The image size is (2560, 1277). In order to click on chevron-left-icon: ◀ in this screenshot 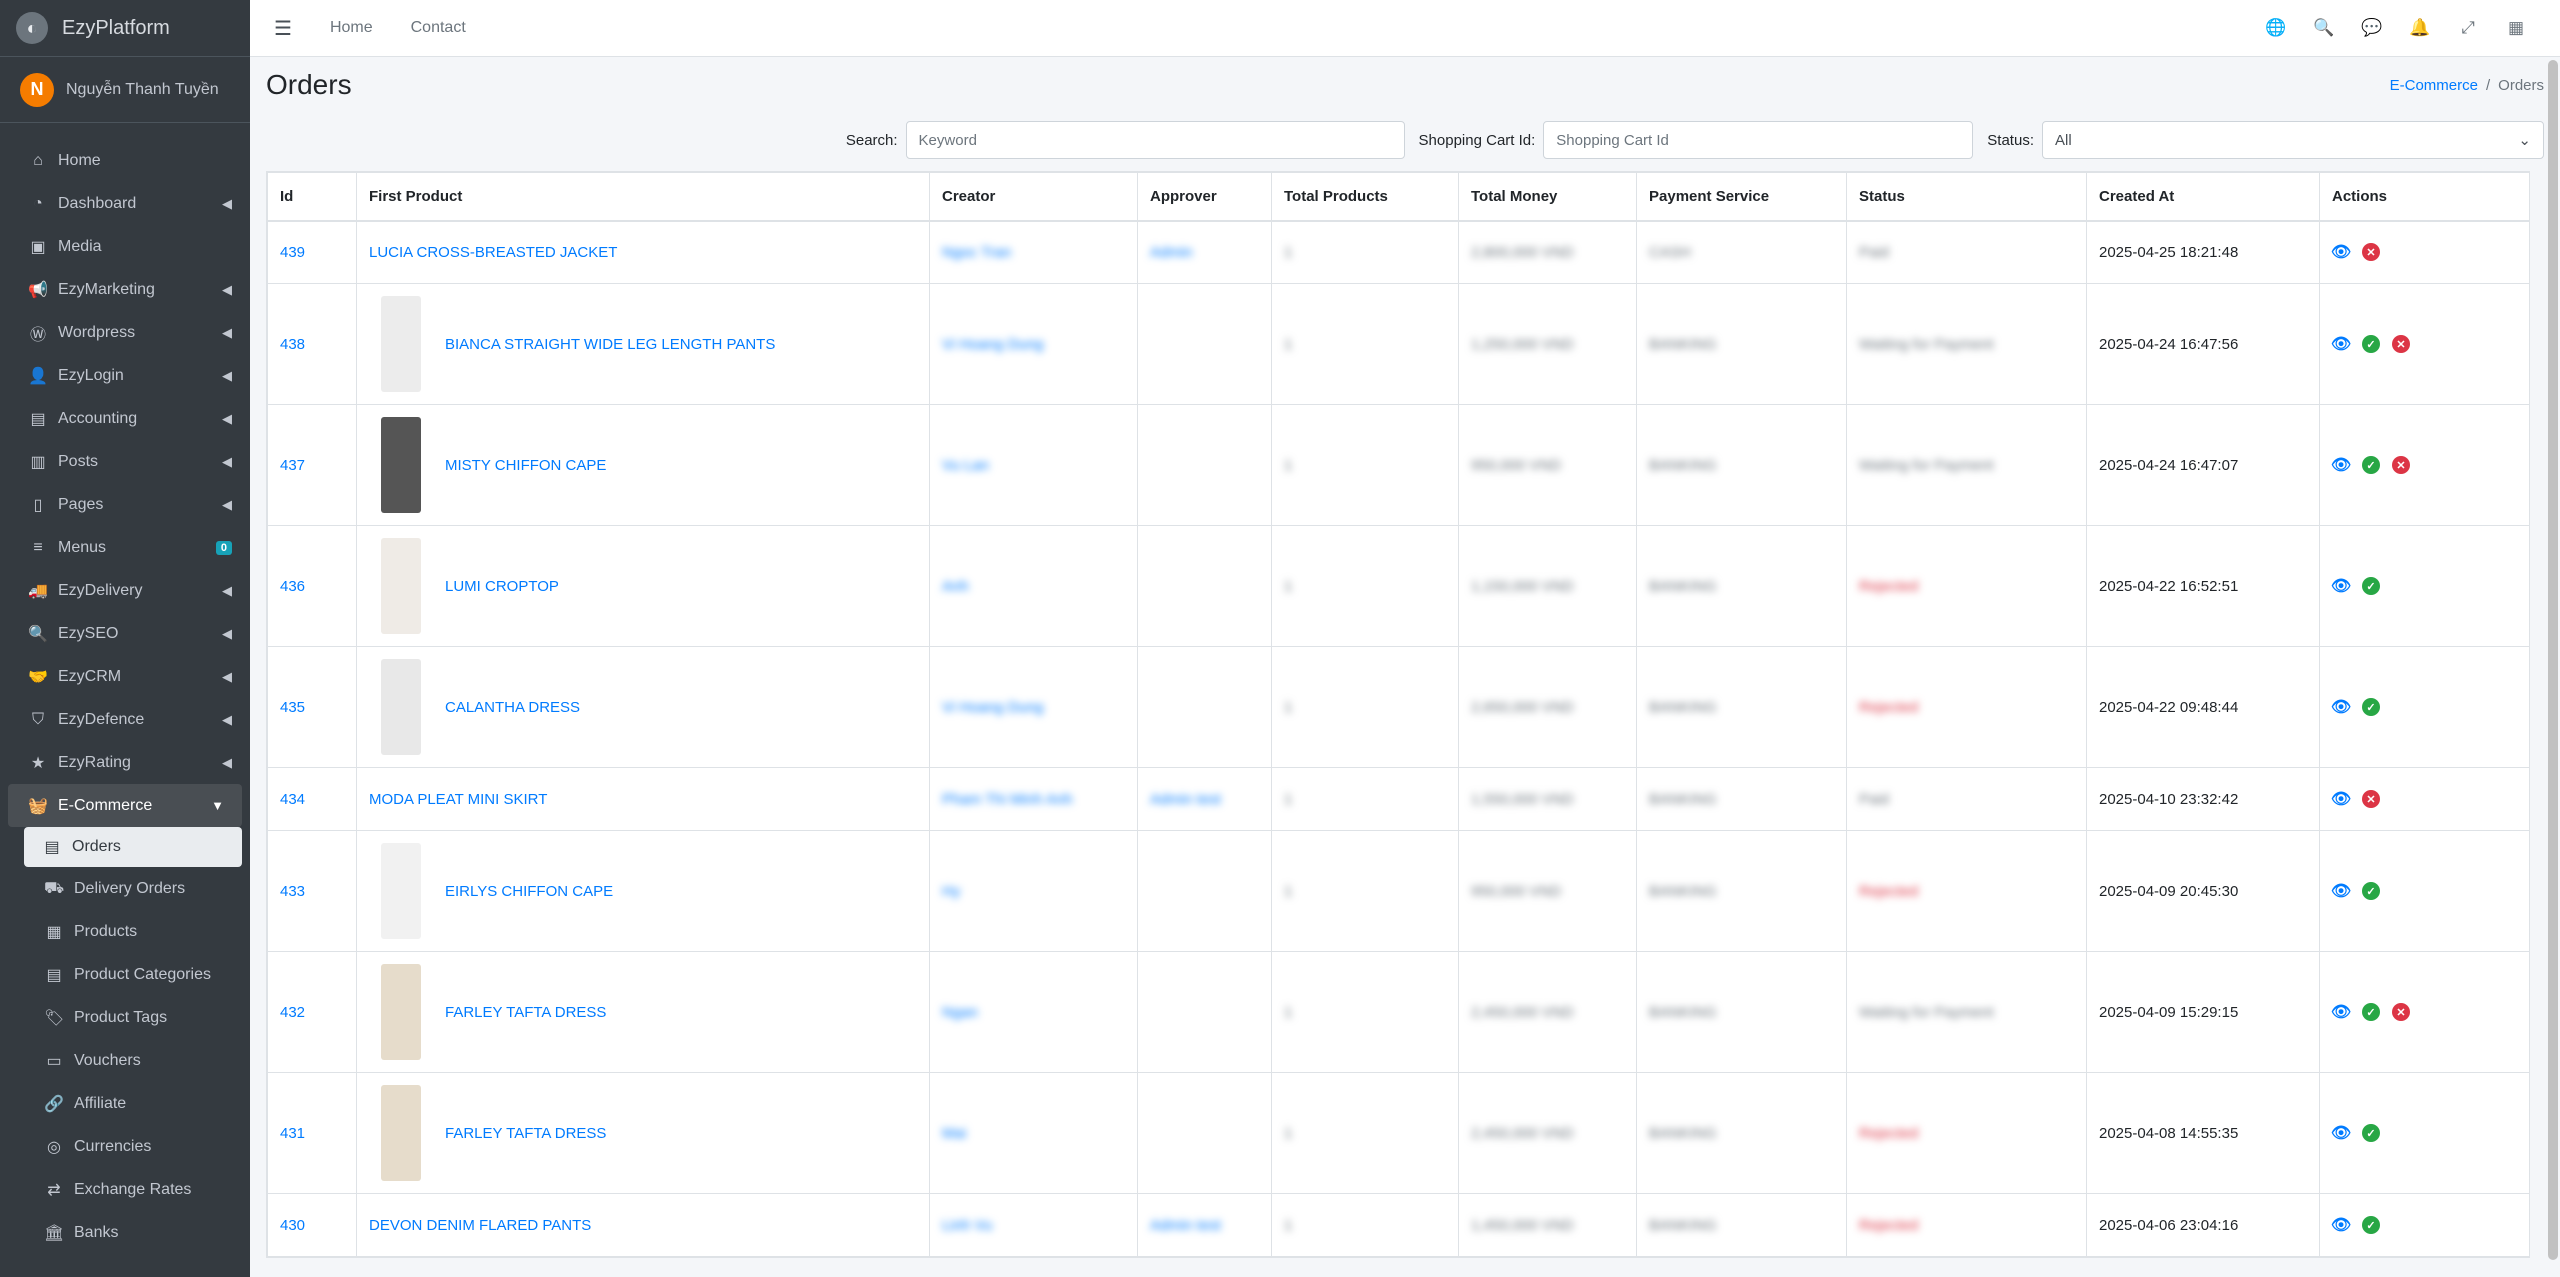, I will do `click(227, 203)`.